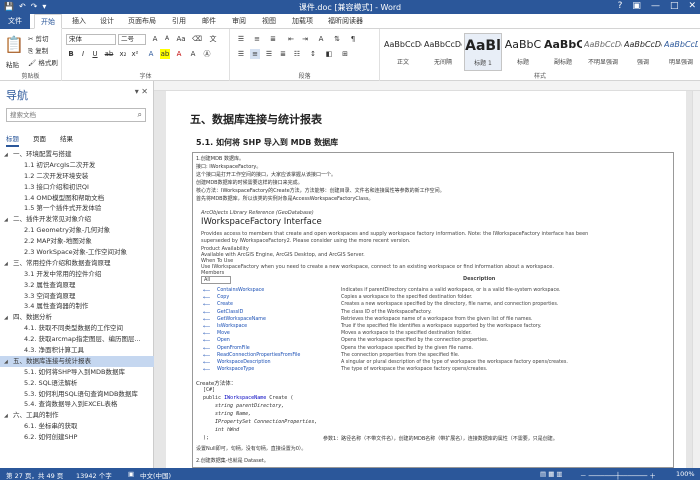 The height and width of the screenshot is (480, 700). Describe the element at coordinates (297, 54) in the screenshot. I see `distributed-icon: ☷` at that location.